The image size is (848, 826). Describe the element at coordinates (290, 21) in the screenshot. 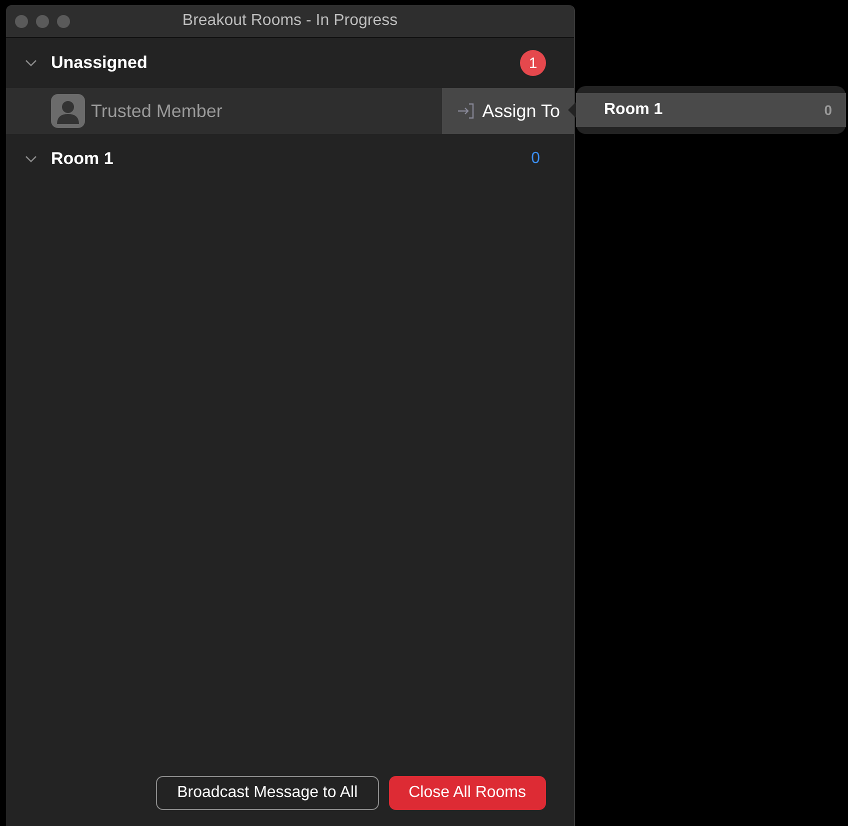

I see `window-title: Breakout Rooms - In Progress` at that location.